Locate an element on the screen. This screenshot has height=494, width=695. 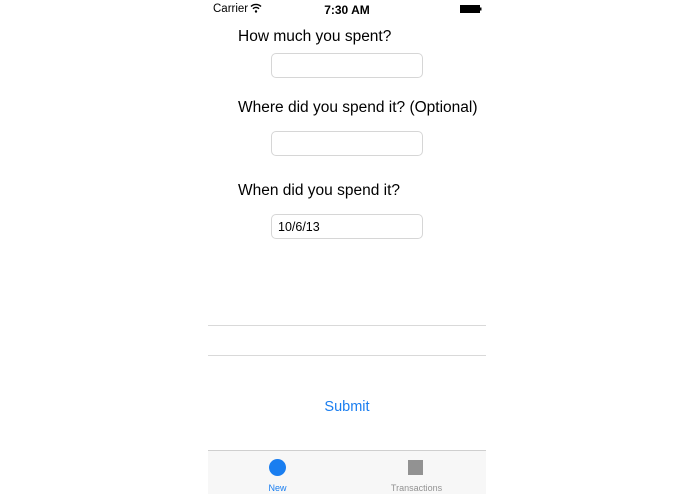
status-bar: Carrier 7:30 AM is located at coordinates (347, 9).